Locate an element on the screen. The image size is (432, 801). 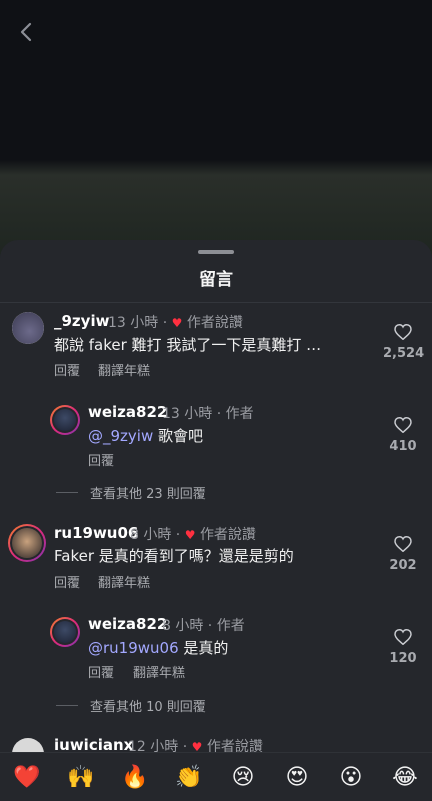
emoji-crying-button: 😢 is located at coordinates (243, 777).